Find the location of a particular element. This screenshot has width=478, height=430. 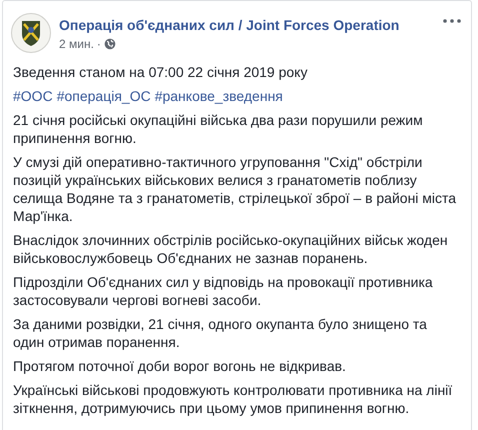

post-paragraph: 21 січня російські окупаційні війська два рази порушили режим припинення вогню. is located at coordinates (218, 129).